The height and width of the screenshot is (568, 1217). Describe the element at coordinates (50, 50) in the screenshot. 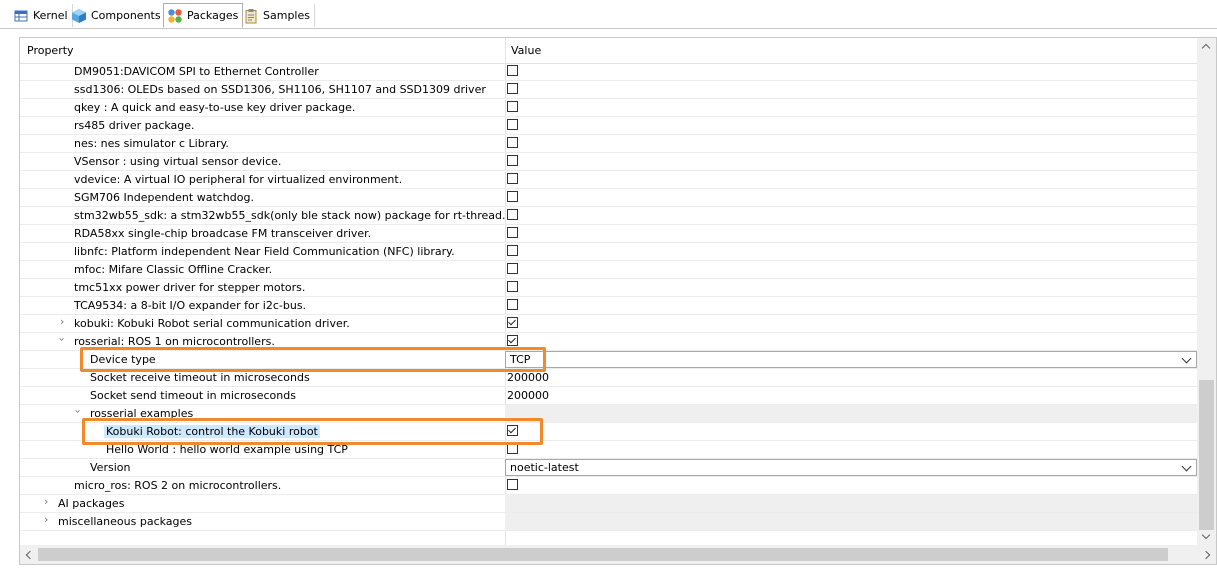

I see `property-column-header: Property` at that location.